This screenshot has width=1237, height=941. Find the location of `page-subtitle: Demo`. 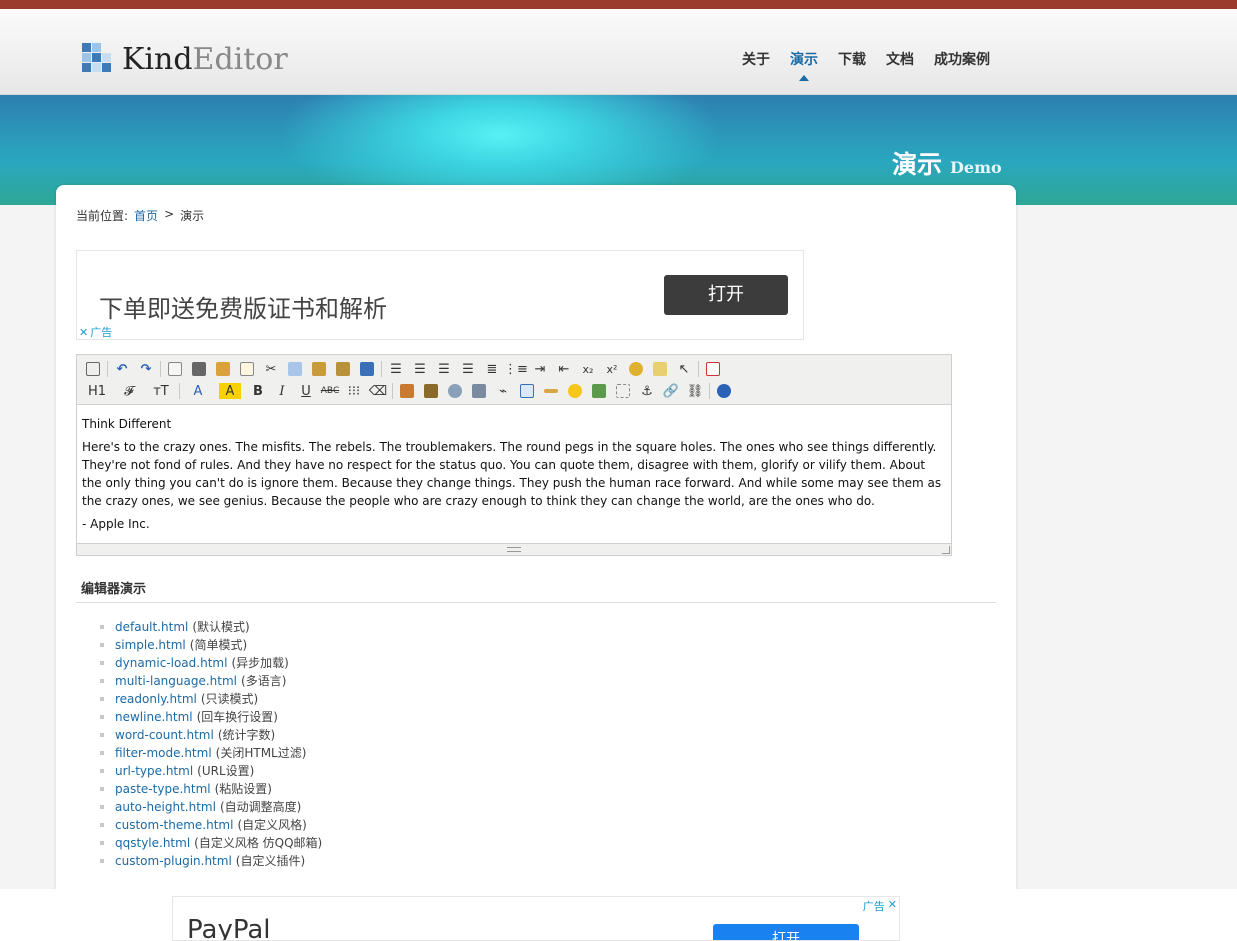

page-subtitle: Demo is located at coordinates (976, 167).